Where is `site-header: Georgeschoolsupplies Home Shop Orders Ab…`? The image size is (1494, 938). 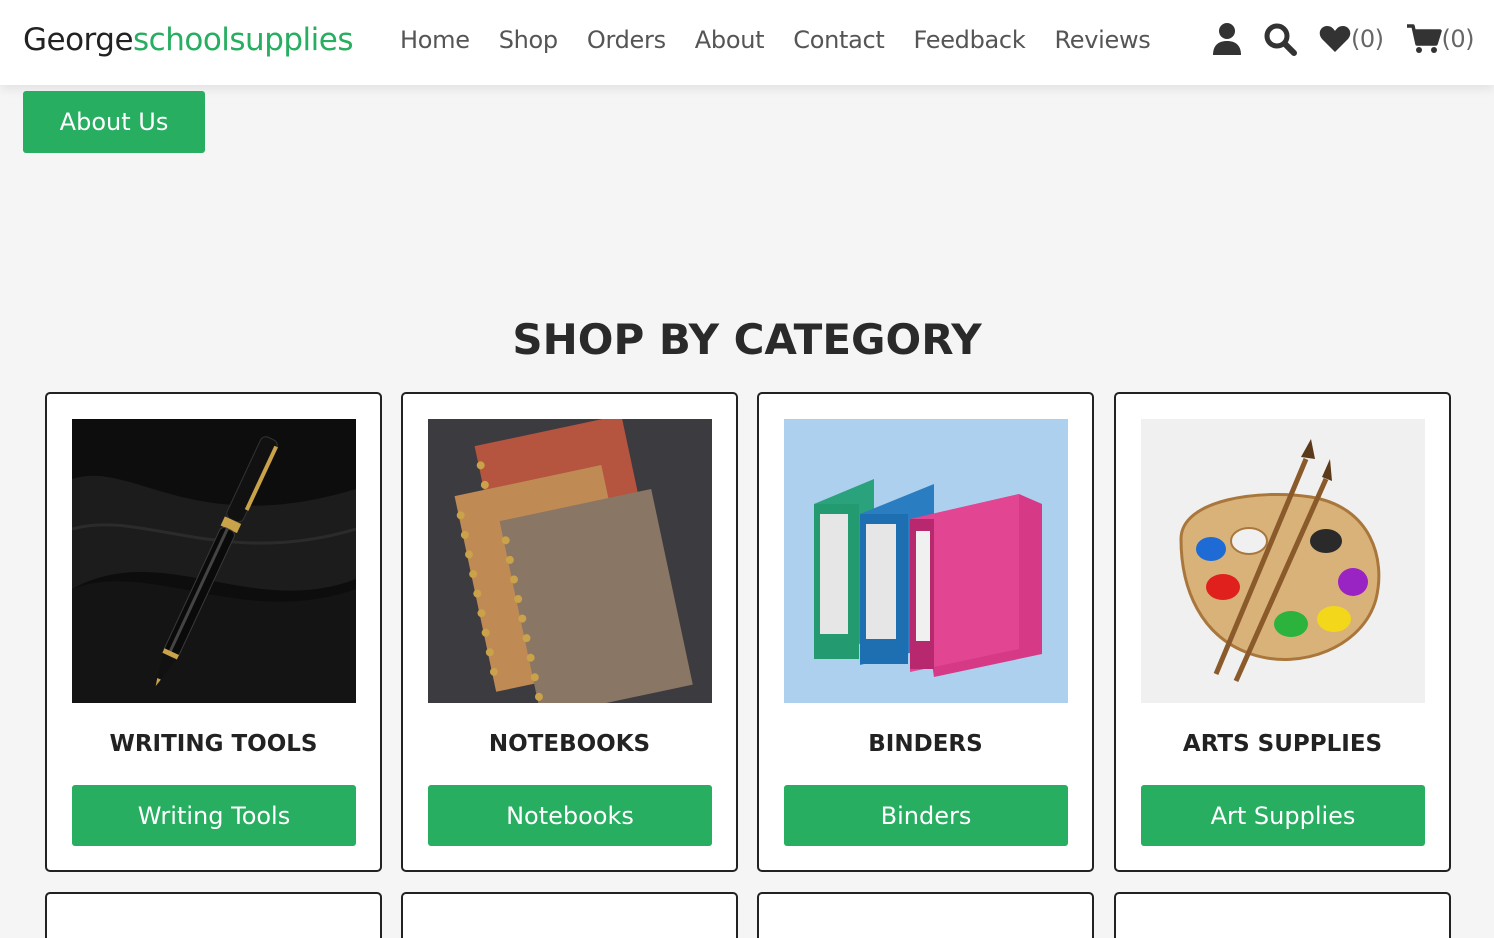 site-header: Georgeschoolsupplies Home Shop Orders Ab… is located at coordinates (747, 42).